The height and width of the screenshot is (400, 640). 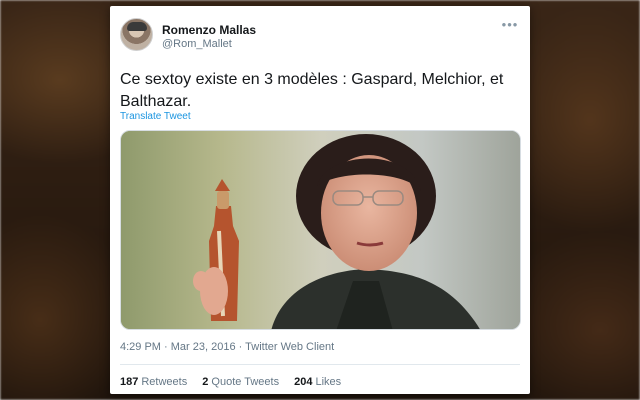 What do you see at coordinates (155, 116) in the screenshot?
I see `translate-tweet-link: Translate Tweet` at bounding box center [155, 116].